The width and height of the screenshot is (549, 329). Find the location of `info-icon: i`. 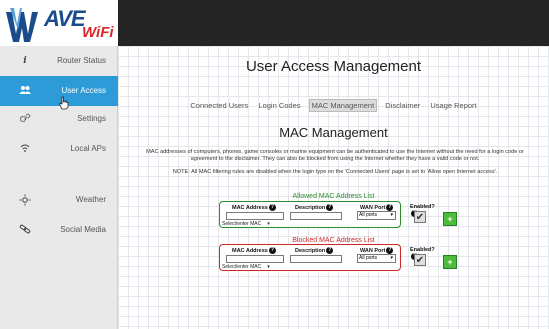

info-icon: i is located at coordinates (25, 61).